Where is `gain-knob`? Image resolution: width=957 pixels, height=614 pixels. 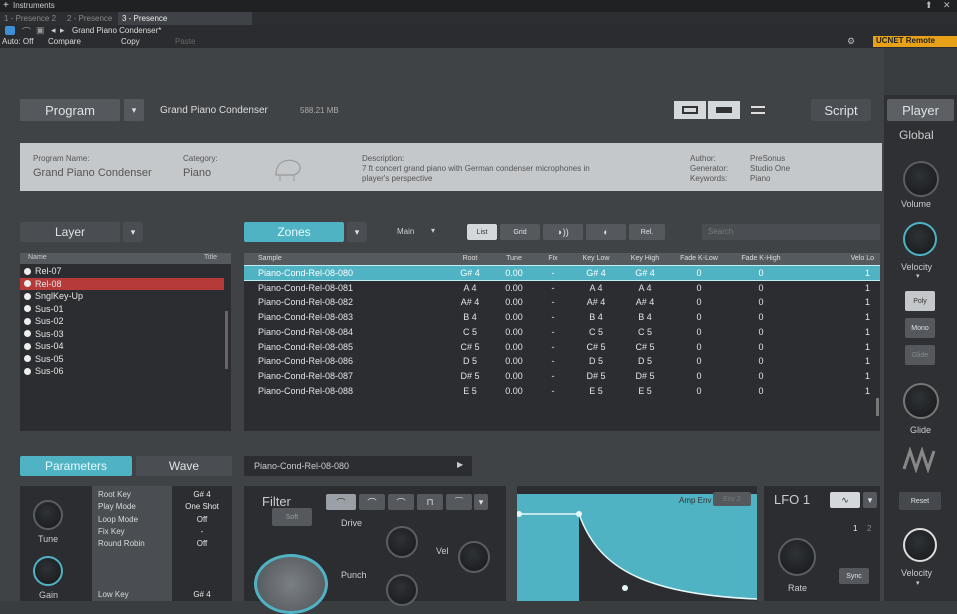 gain-knob is located at coordinates (48, 571).